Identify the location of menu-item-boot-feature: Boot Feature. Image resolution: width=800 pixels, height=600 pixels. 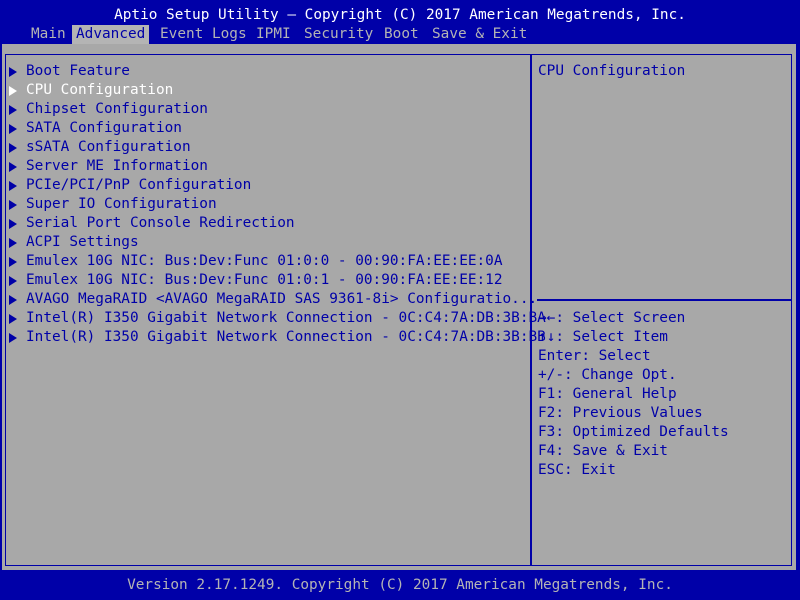
(276, 71).